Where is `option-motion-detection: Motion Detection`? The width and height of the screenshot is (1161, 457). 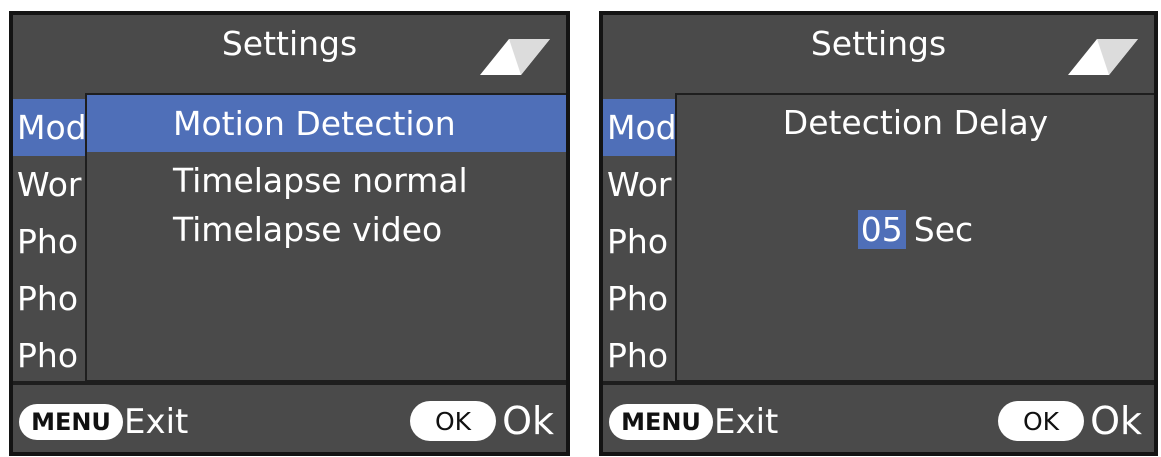 option-motion-detection: Motion Detection is located at coordinates (326, 123).